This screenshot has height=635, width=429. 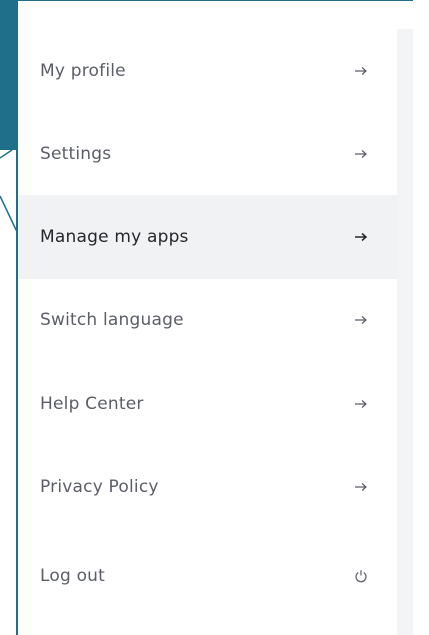 What do you see at coordinates (114, 237) in the screenshot?
I see `menu-item-label: Manage my apps` at bounding box center [114, 237].